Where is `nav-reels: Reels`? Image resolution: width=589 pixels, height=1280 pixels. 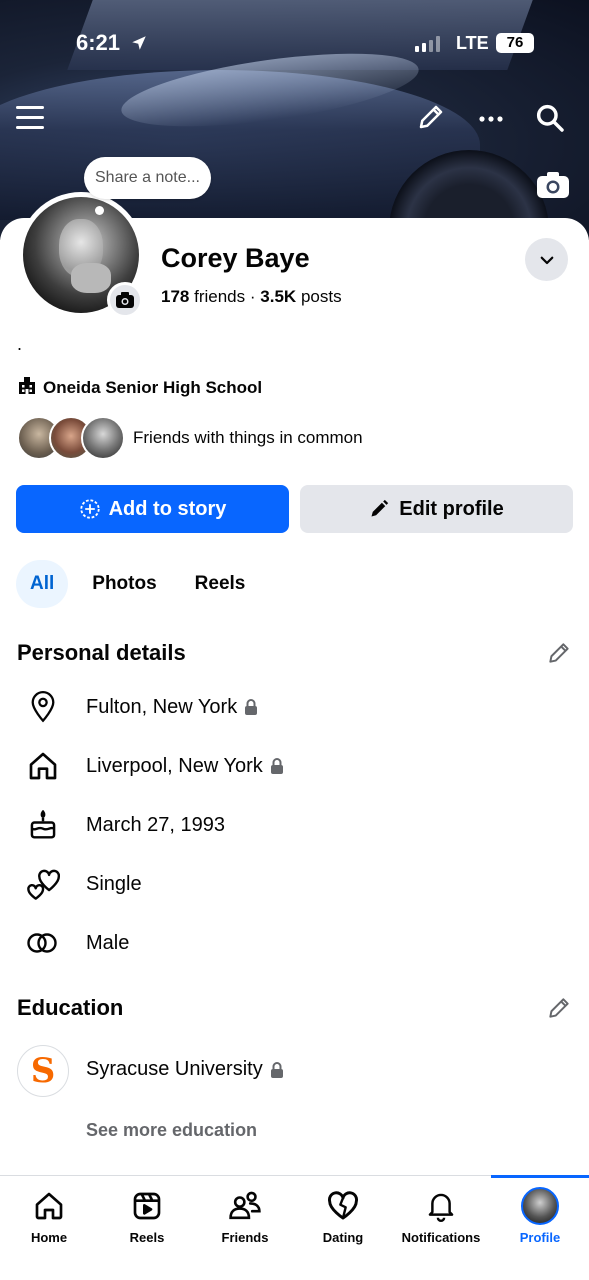
nav-reels: Reels is located at coordinates (147, 1228).